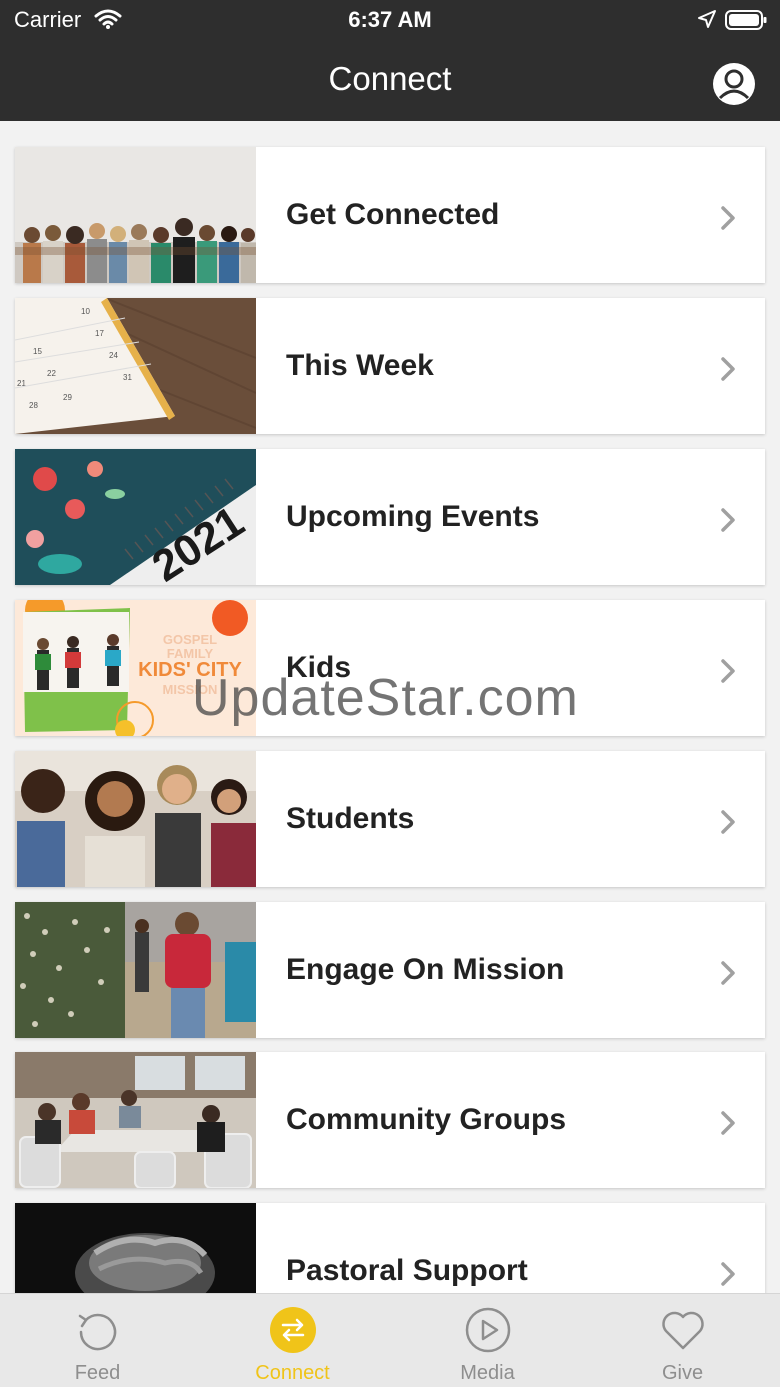 This screenshot has height=1387, width=780. What do you see at coordinates (393, 214) in the screenshot?
I see `item-label: Get Connected` at bounding box center [393, 214].